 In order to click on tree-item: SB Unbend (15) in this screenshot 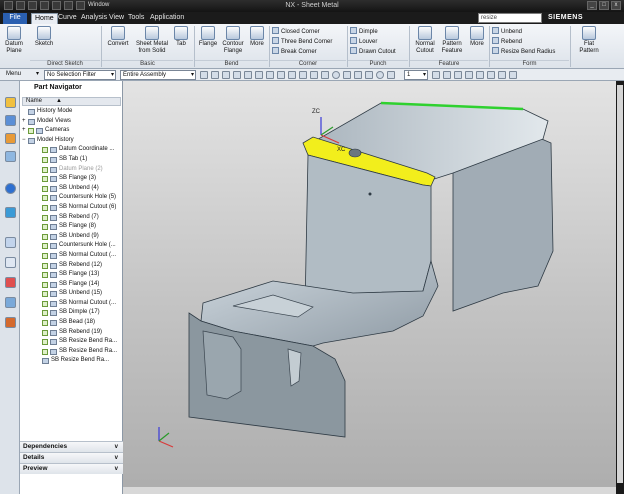, I will do `click(71, 294)`.